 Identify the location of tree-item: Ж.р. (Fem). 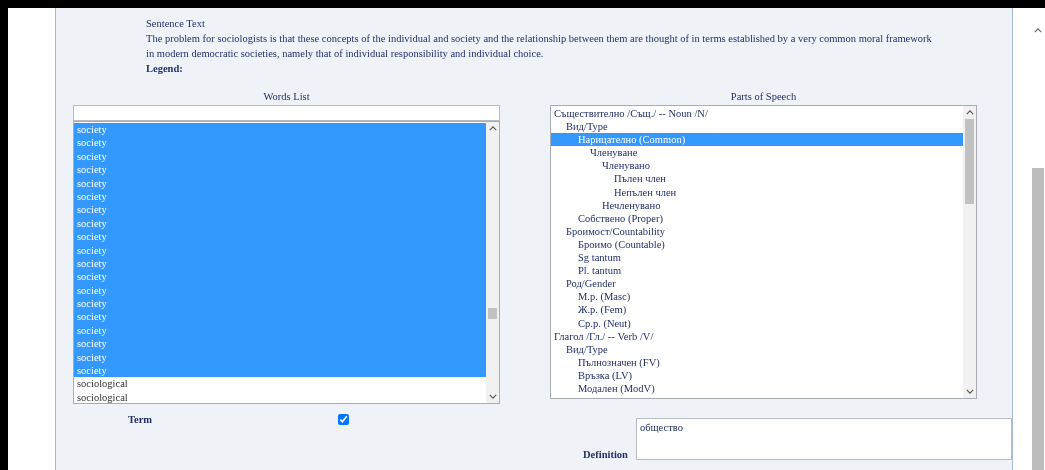
(757, 310).